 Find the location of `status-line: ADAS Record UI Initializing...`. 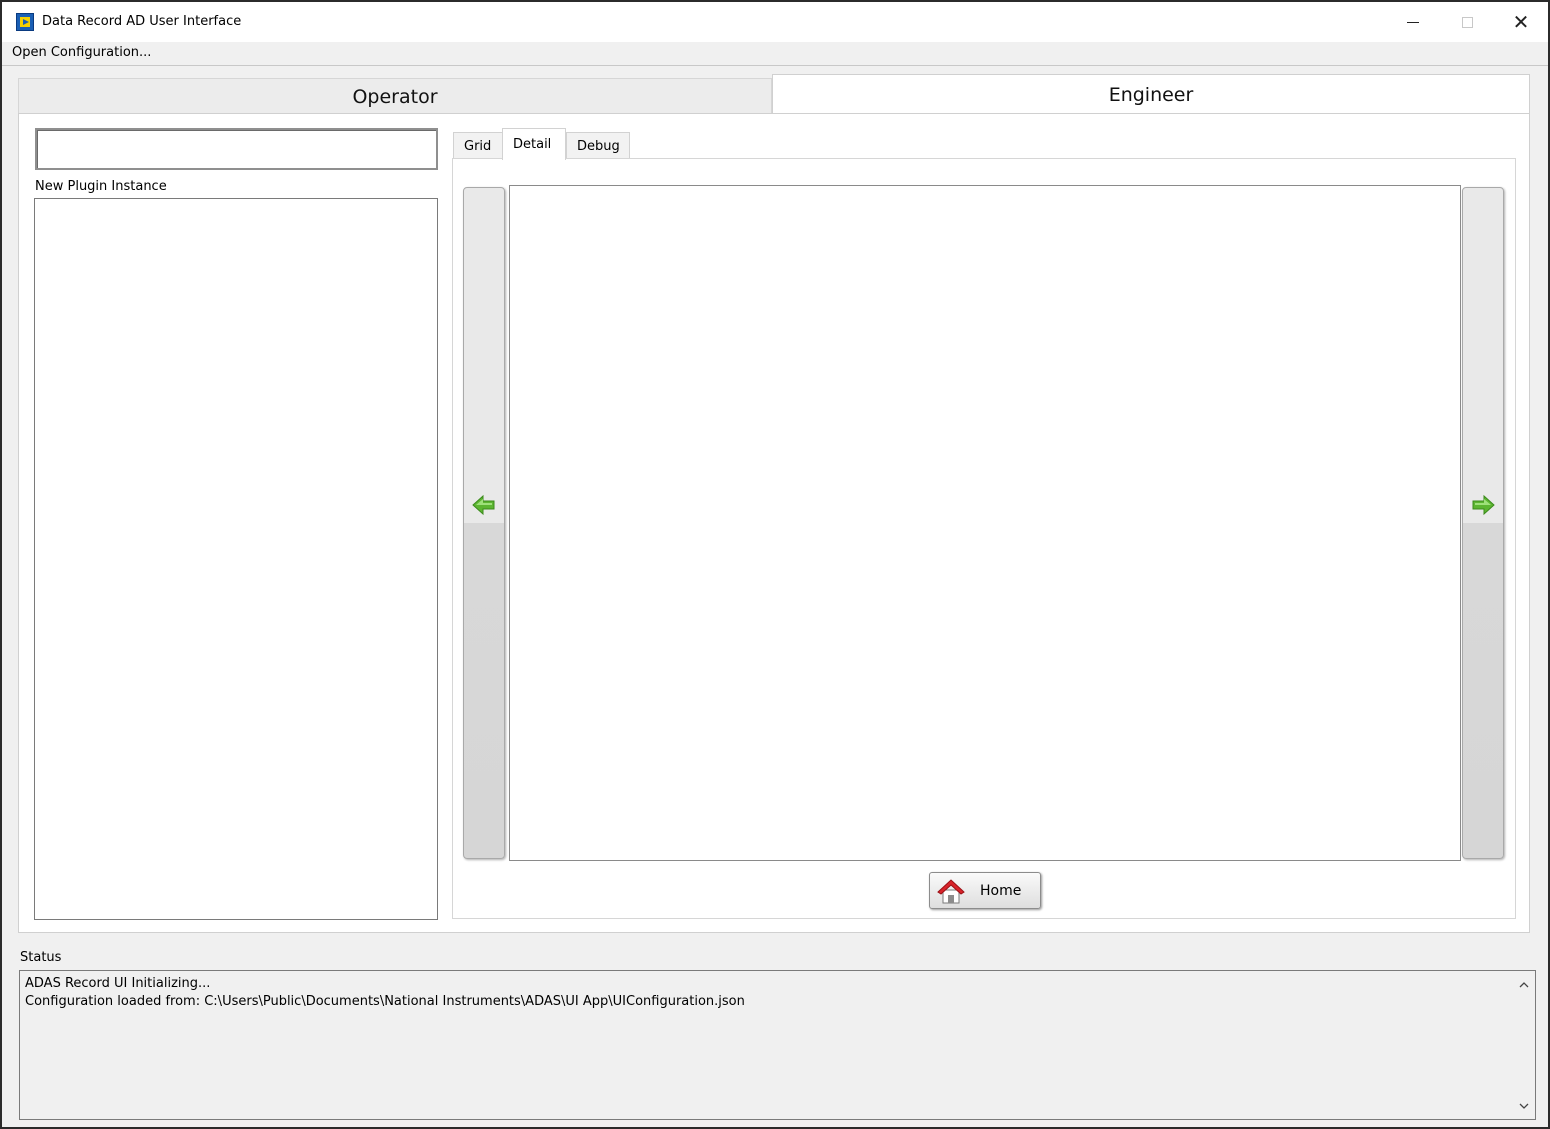

status-line: ADAS Record UI Initializing... is located at coordinates (118, 983).